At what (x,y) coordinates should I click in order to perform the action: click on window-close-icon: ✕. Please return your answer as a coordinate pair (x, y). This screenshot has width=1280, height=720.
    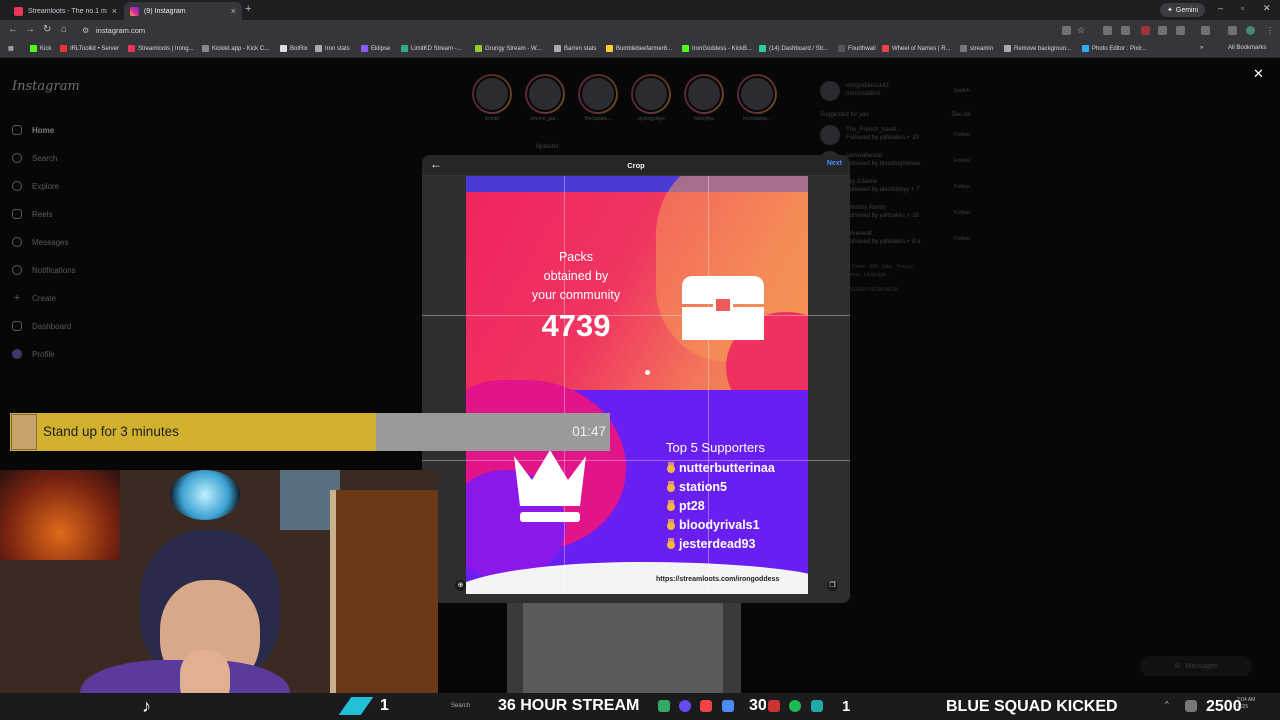
    Looking at the image, I should click on (1267, 8).